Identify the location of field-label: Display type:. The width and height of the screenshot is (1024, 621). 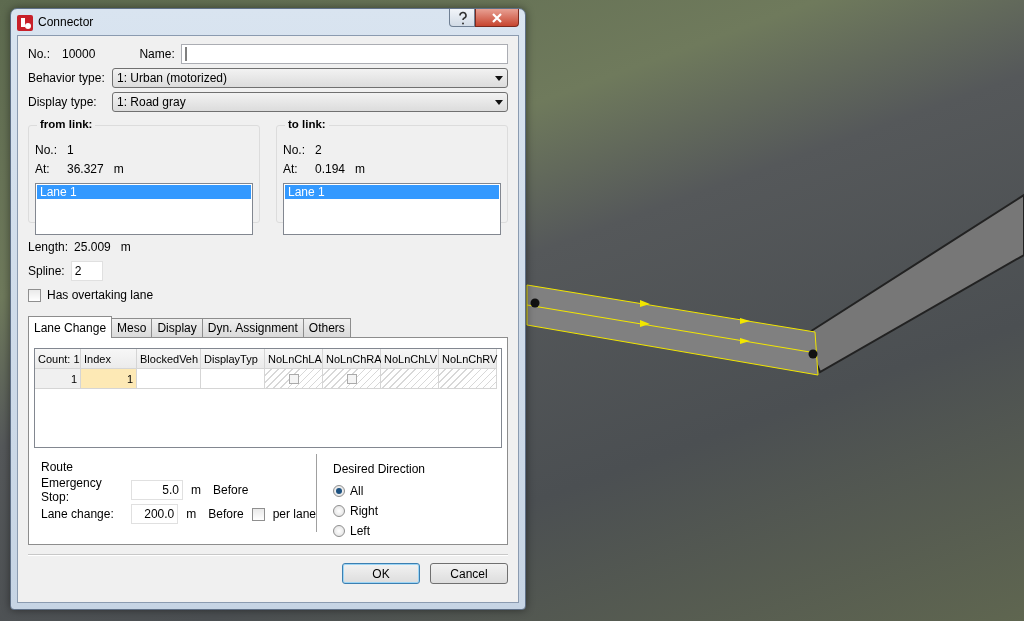
(63, 102).